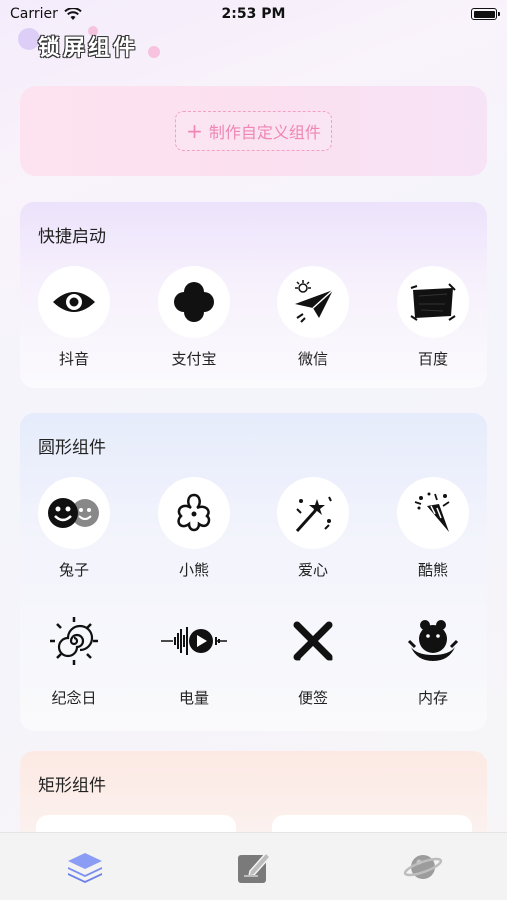 This screenshot has width=507, height=900. I want to click on item-label: 抖音, so click(73, 359).